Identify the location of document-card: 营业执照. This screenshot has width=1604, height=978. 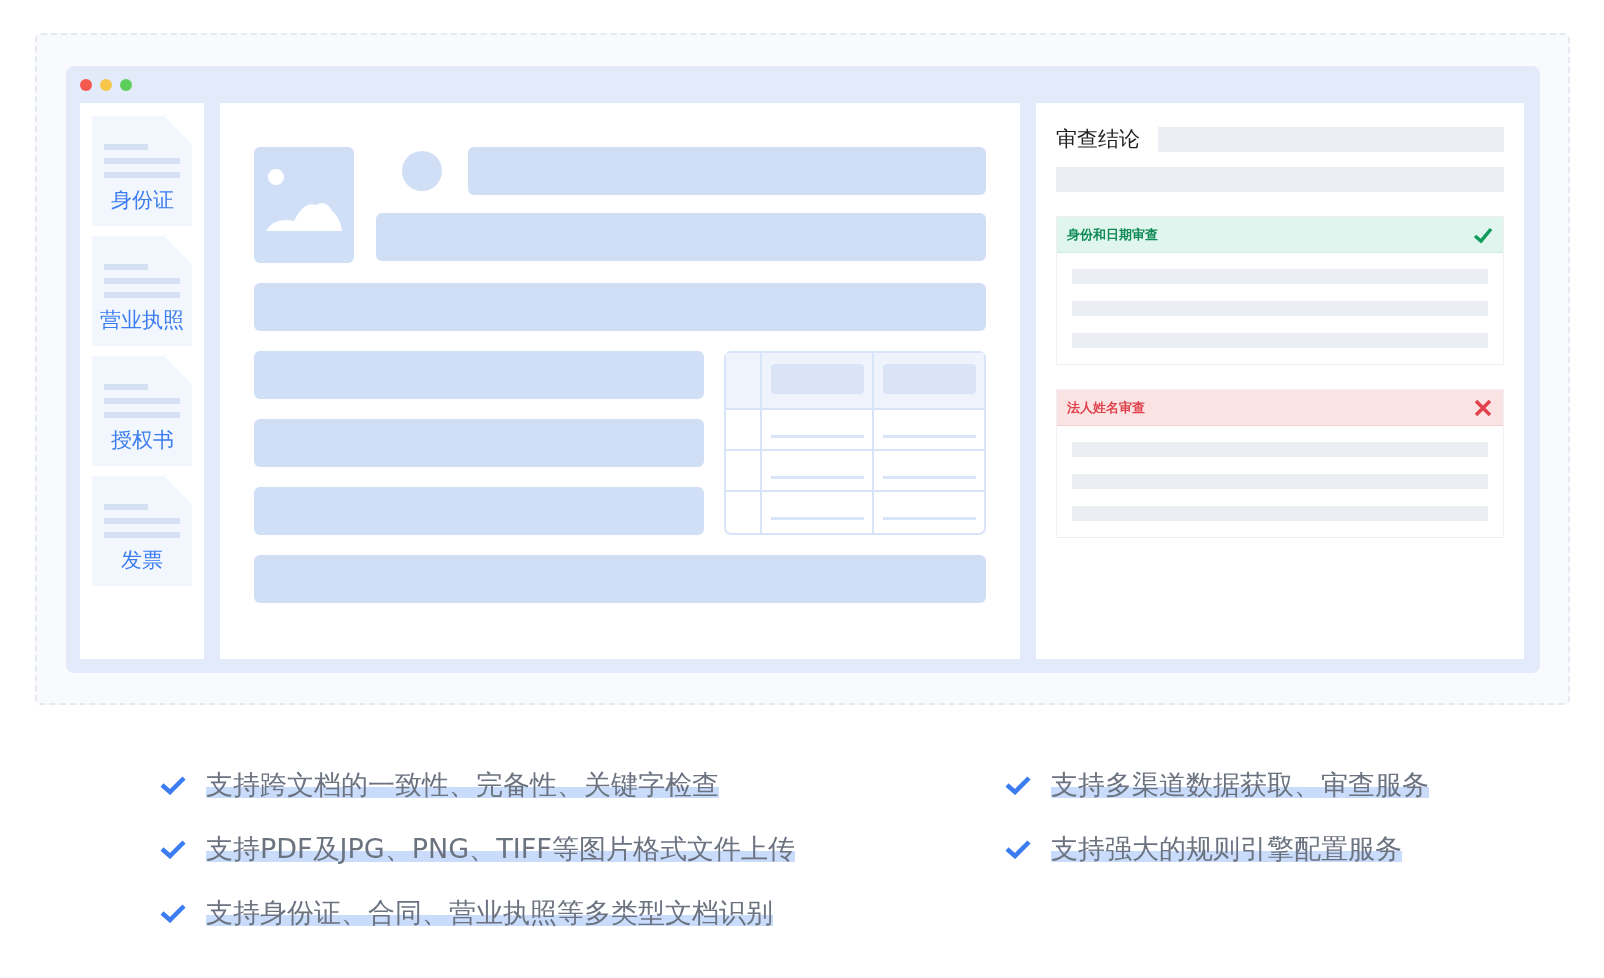
(142, 291).